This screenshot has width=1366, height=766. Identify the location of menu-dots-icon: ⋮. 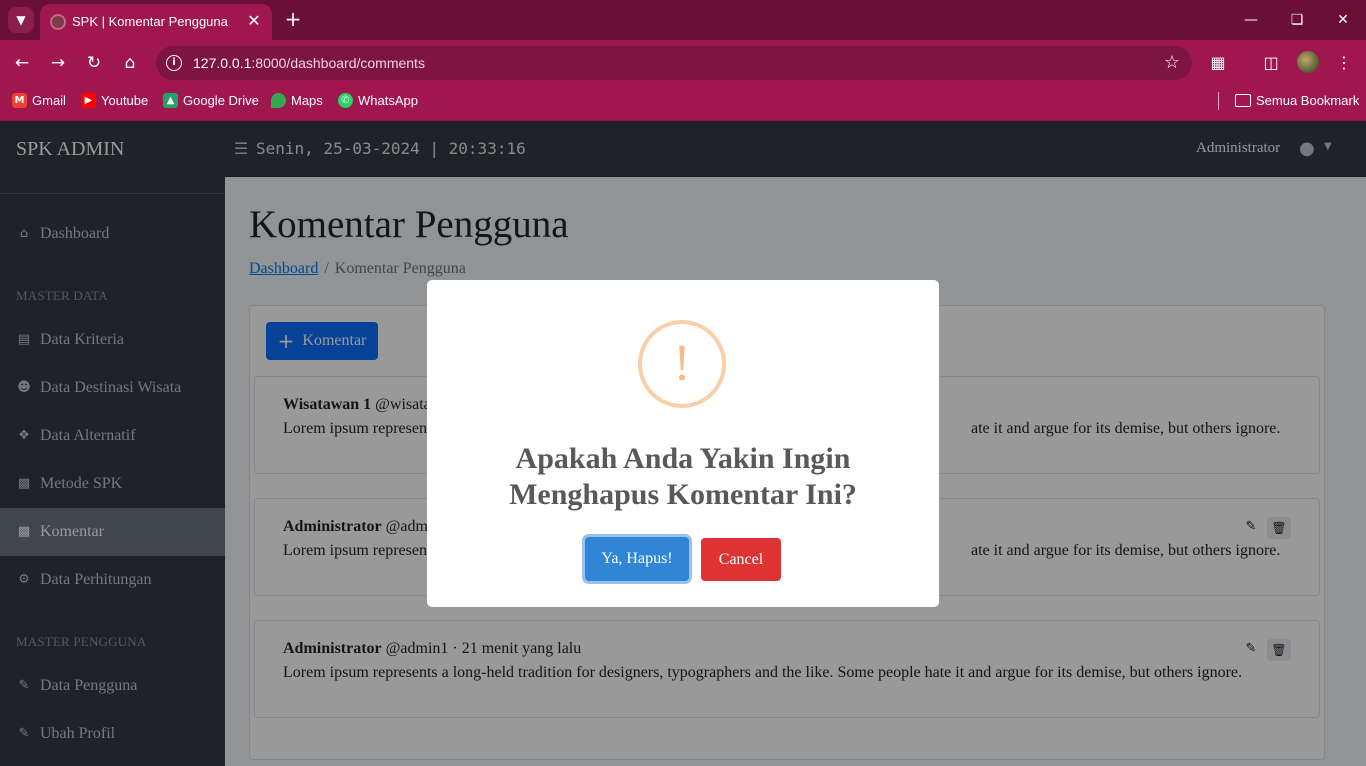
(1344, 63).